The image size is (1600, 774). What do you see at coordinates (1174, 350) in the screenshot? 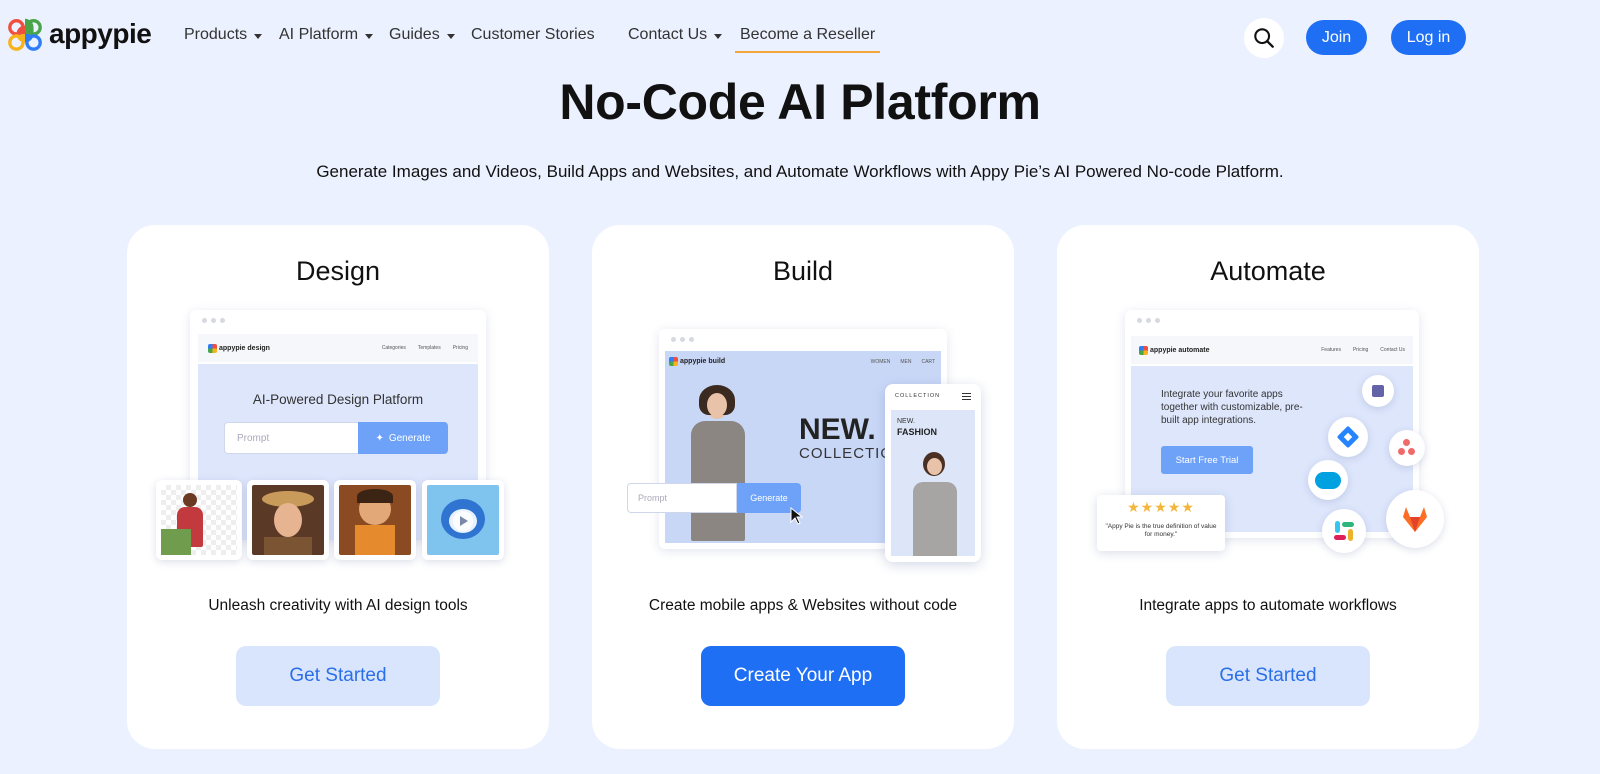
I see `automate-mock-logo: appypie automate` at bounding box center [1174, 350].